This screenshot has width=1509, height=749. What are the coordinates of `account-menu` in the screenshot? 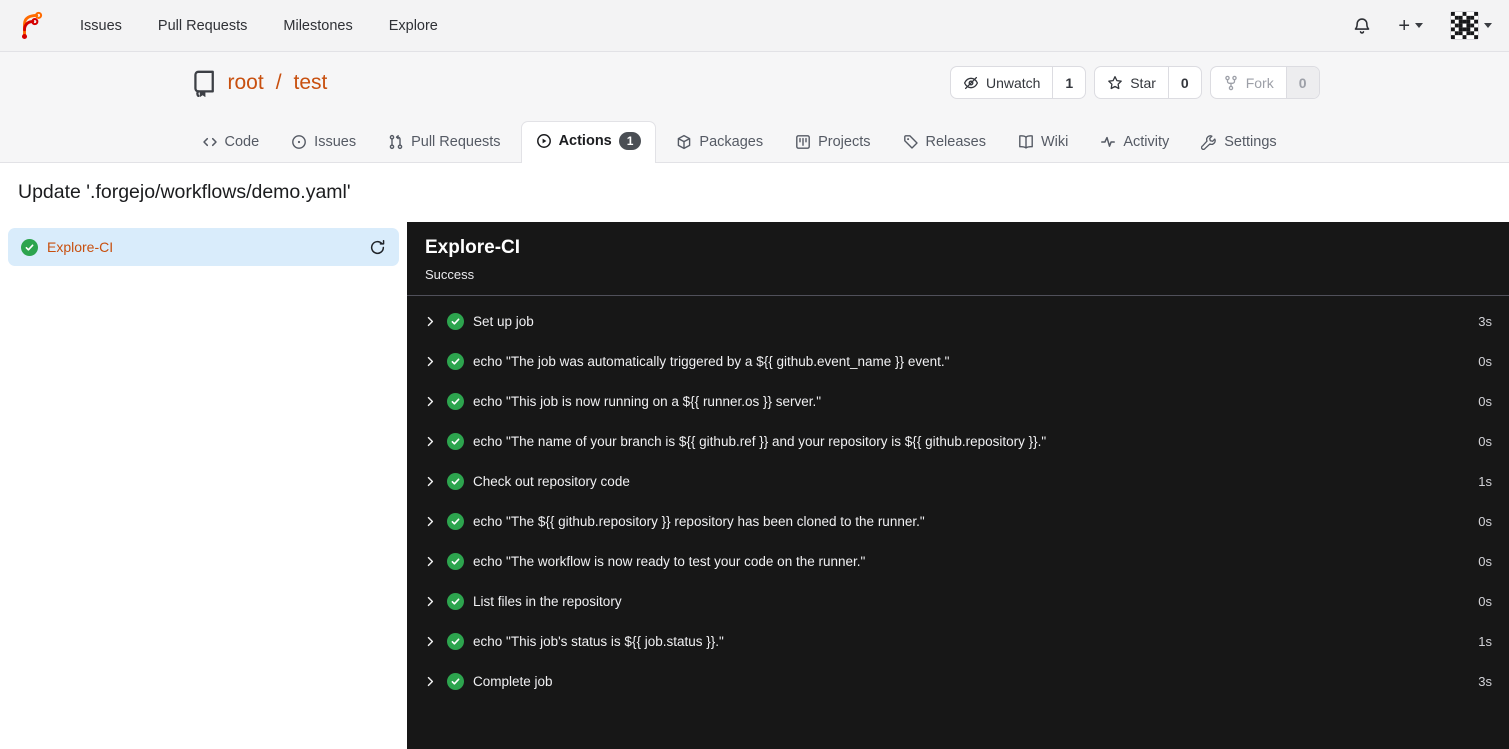 It's located at (1471, 25).